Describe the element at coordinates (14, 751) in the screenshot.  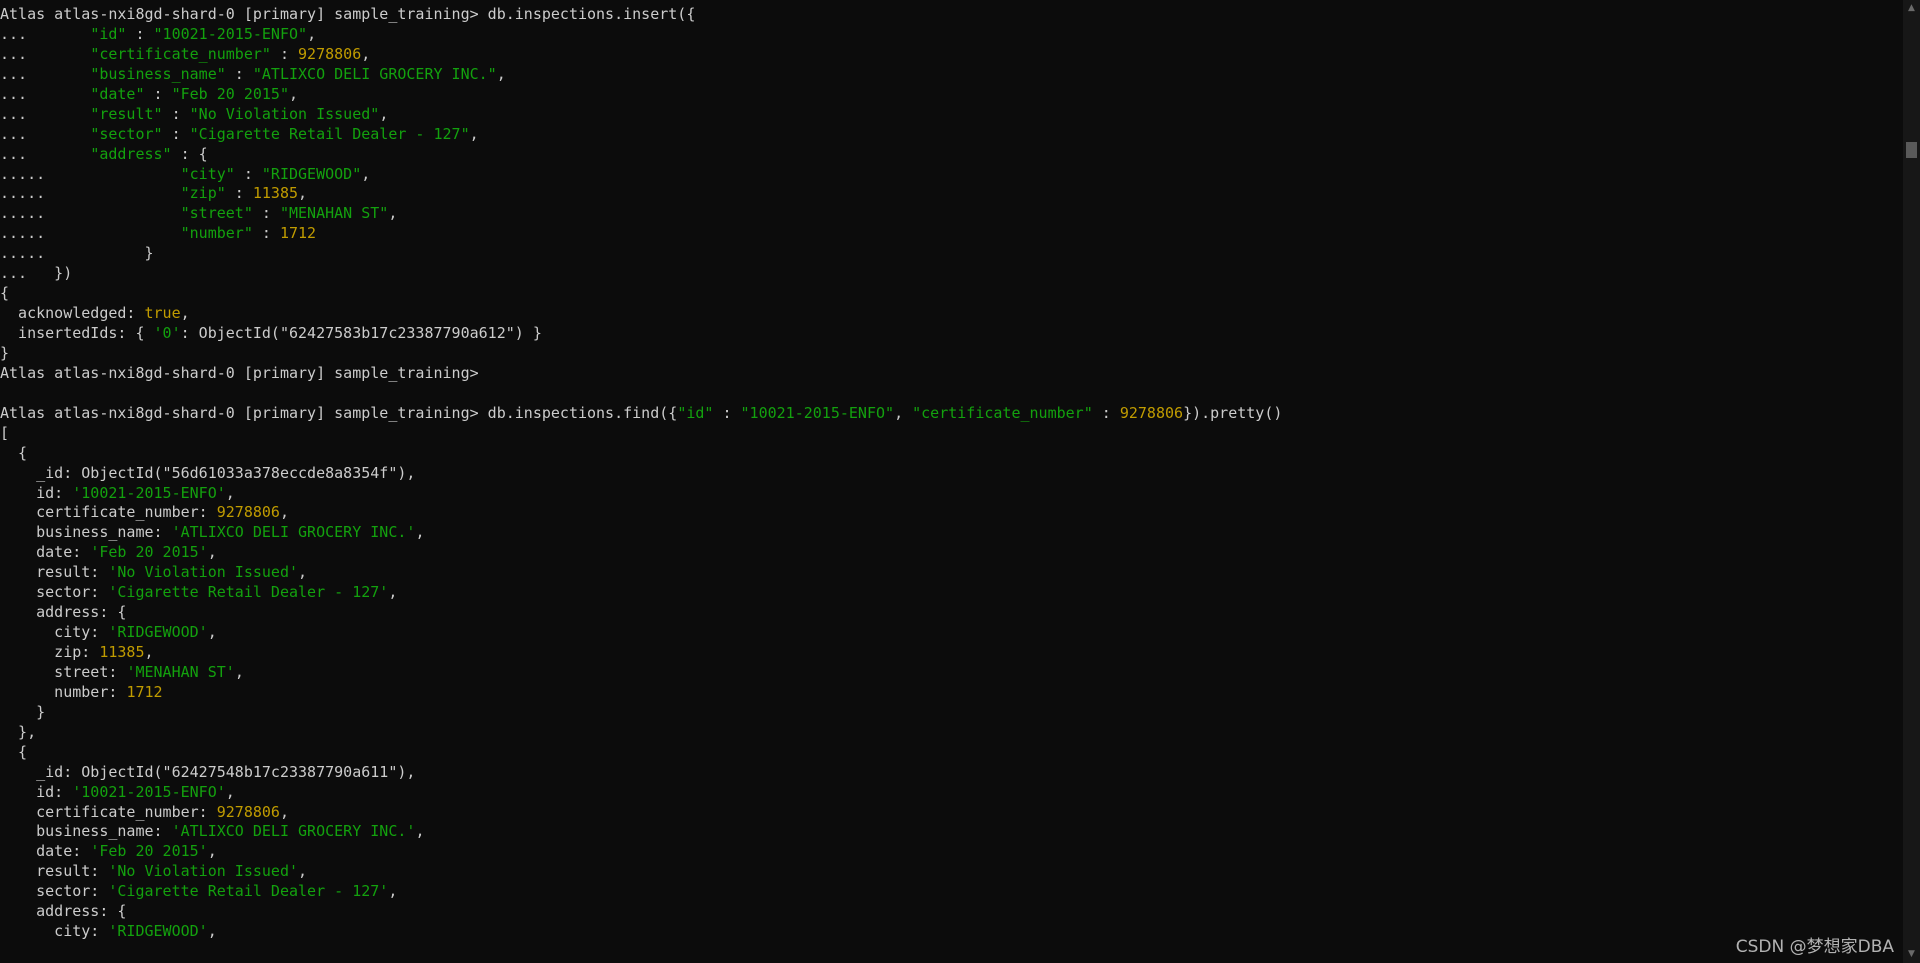
I see `text-token: {` at that location.